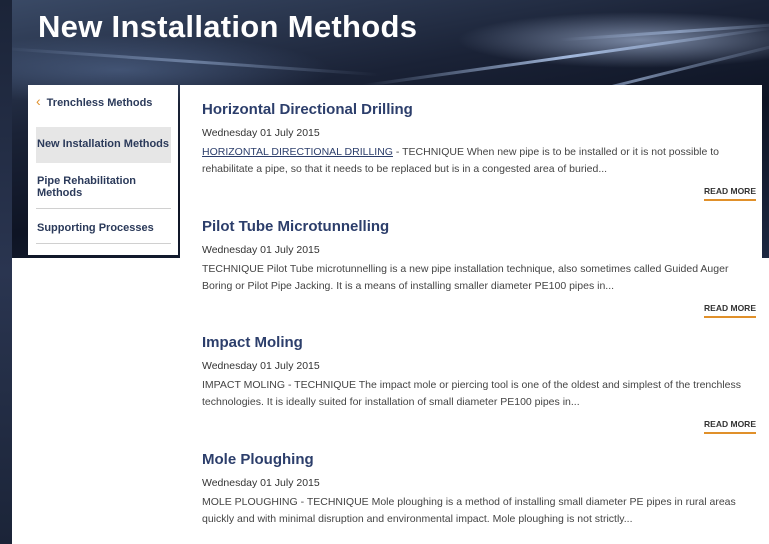 This screenshot has width=769, height=544. Describe the element at coordinates (474, 459) in the screenshot. I see `article-title: Mole Ploughing` at that location.